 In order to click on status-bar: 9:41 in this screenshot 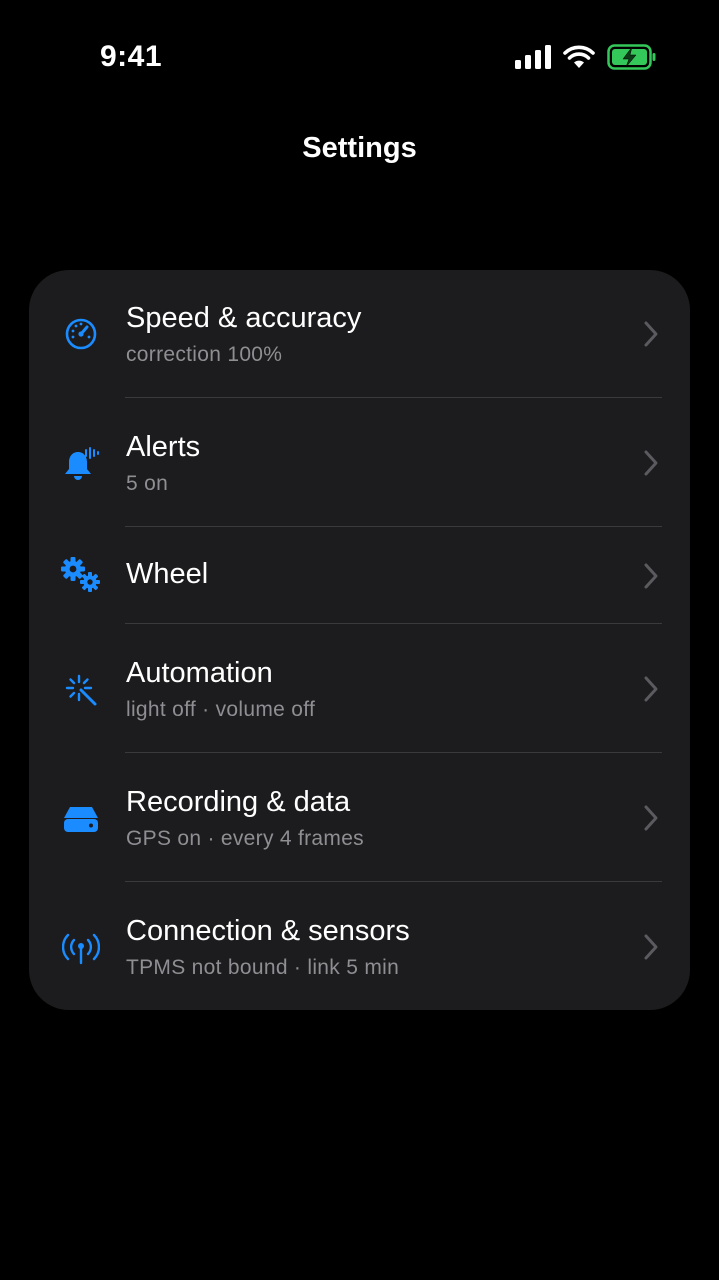, I will do `click(359, 55)`.